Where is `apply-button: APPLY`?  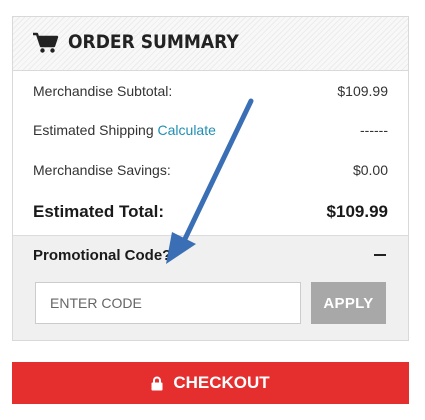 apply-button: APPLY is located at coordinates (348, 303).